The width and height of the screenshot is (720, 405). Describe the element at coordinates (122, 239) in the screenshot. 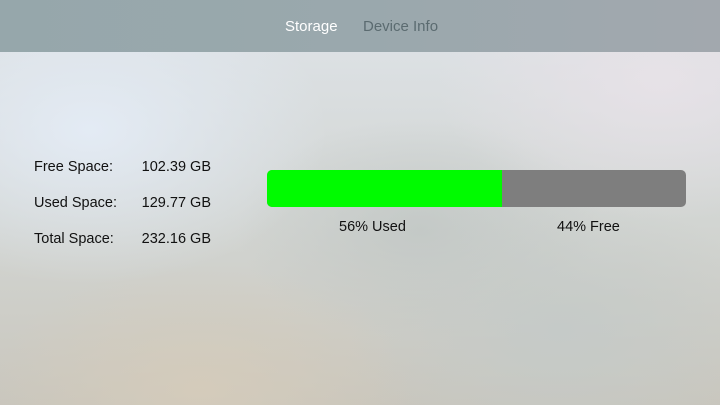

I see `total-space-row: Total Space: 232.16 GB` at that location.